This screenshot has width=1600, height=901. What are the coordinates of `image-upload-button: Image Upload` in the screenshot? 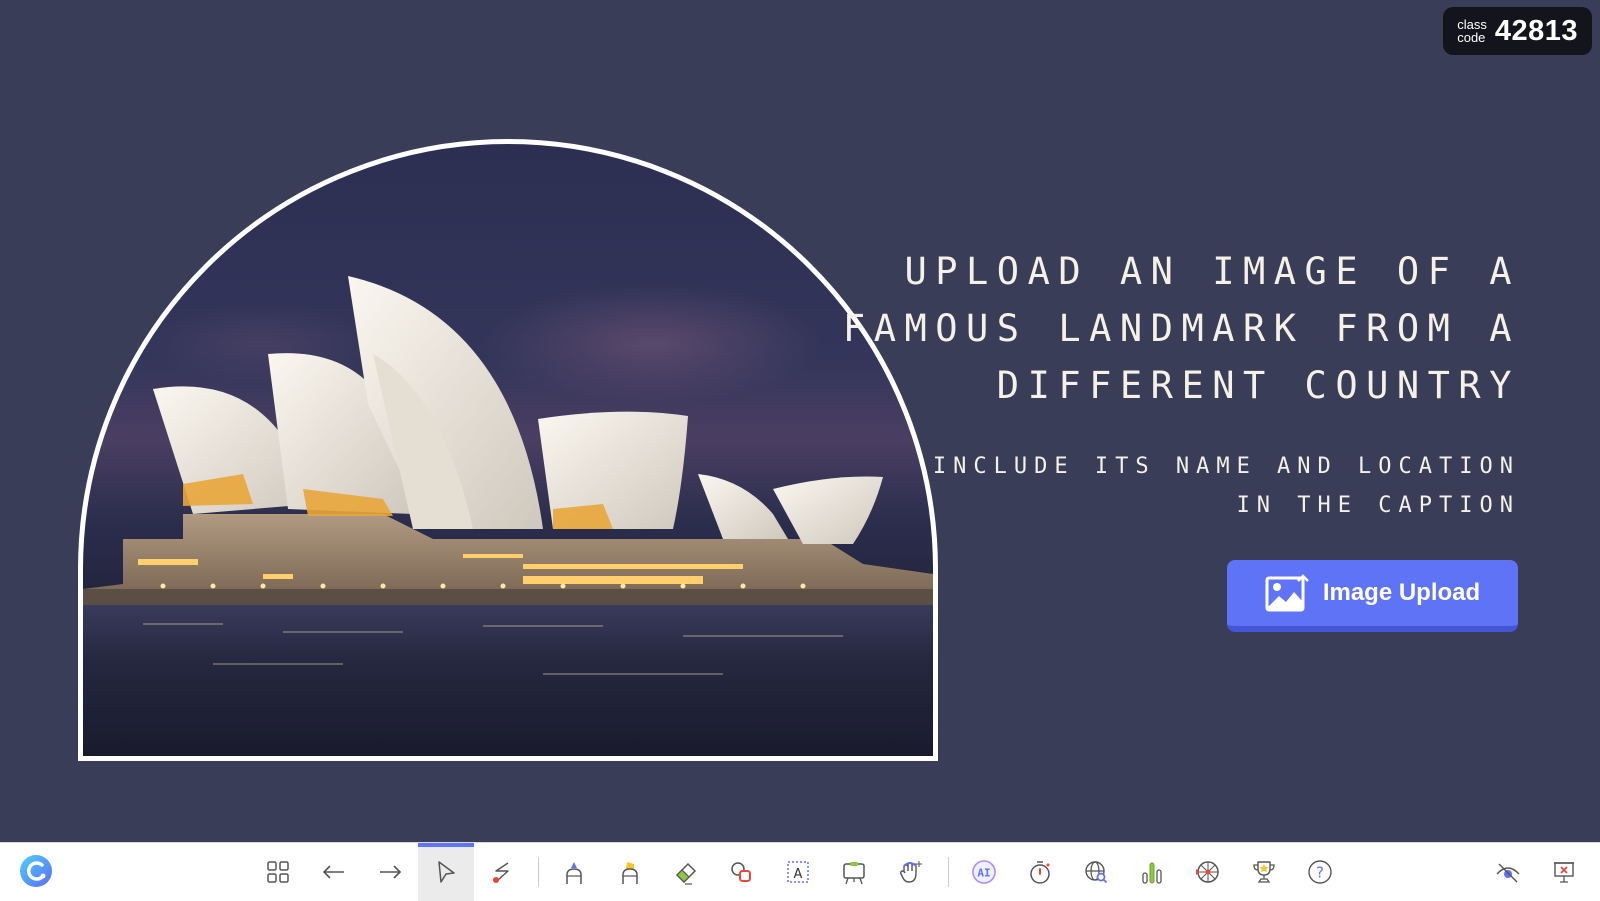 It's located at (1372, 596).